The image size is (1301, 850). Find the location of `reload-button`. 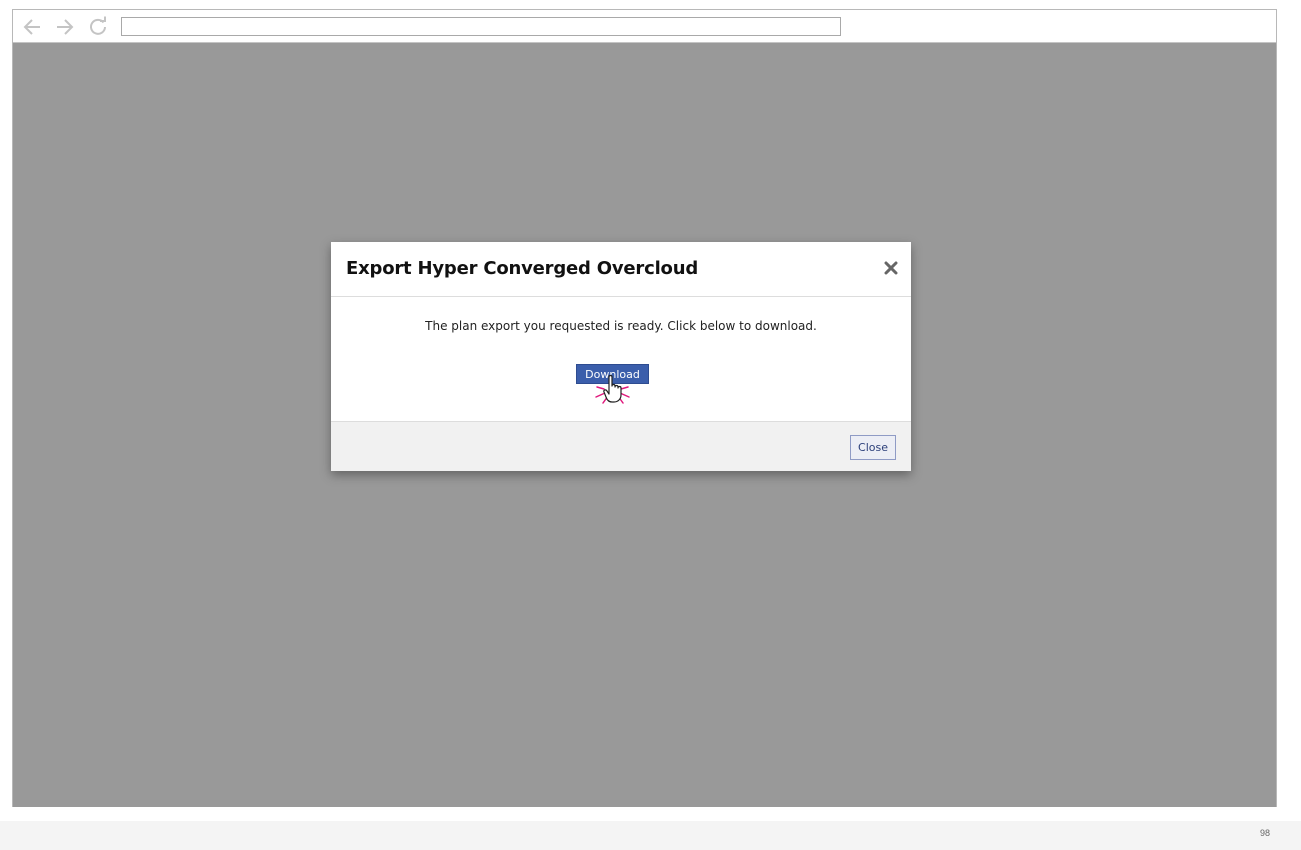

reload-button is located at coordinates (98, 27).